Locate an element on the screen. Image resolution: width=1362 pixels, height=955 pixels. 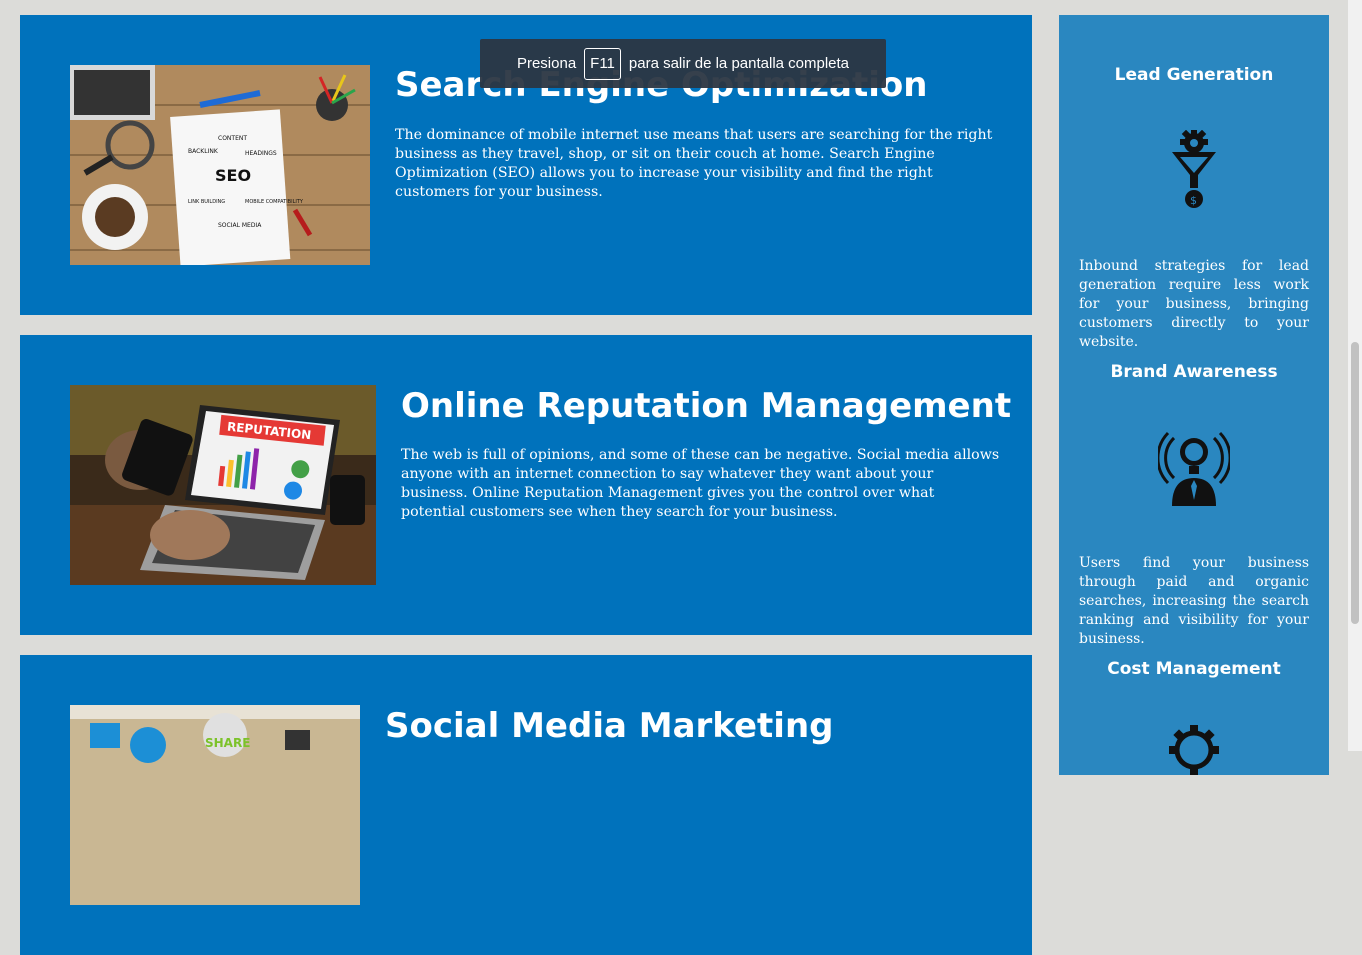
svg-text: MOBILE COMPATIBILITY is located at coordinates (274, 202).